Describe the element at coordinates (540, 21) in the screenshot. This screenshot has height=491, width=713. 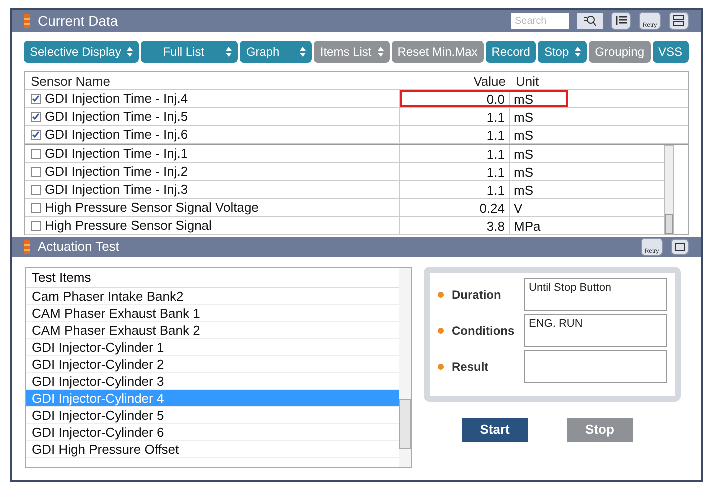
I see `search-field: Search` at that location.